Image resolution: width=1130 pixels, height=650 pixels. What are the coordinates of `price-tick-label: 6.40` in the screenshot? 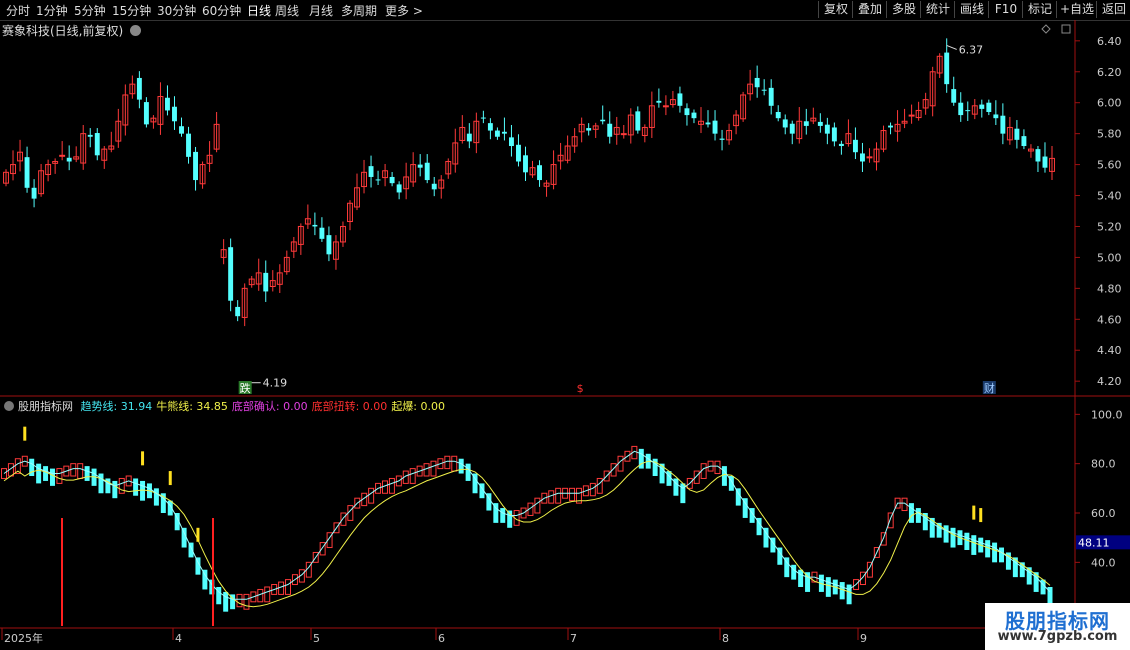 It's located at (1109, 41).